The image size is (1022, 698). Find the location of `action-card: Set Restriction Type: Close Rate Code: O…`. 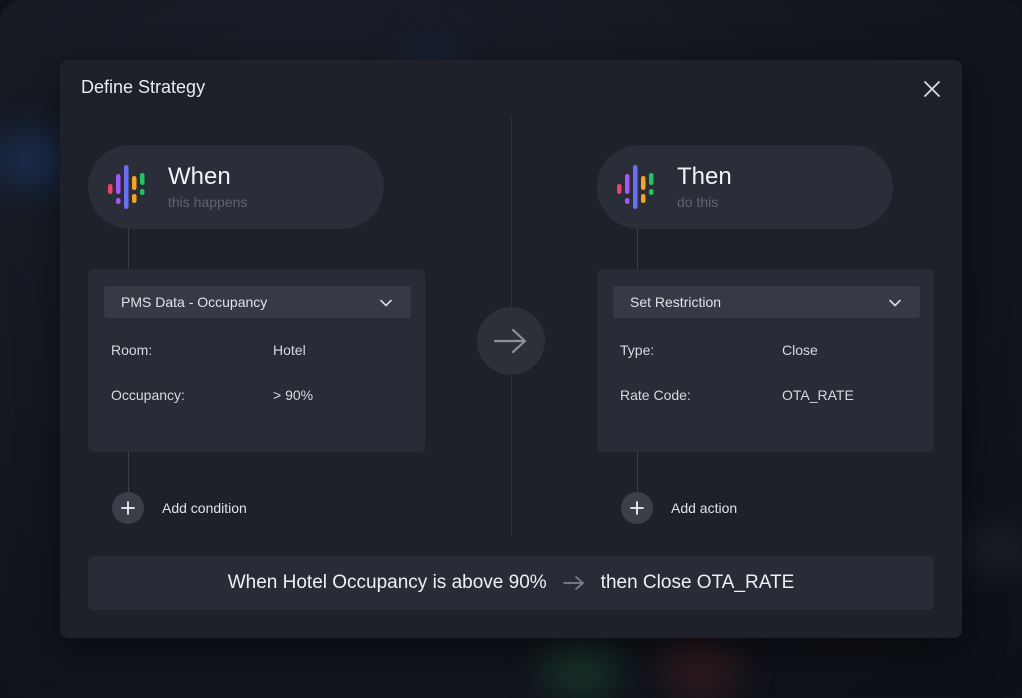

action-card: Set Restriction Type: Close Rate Code: O… is located at coordinates (765, 360).